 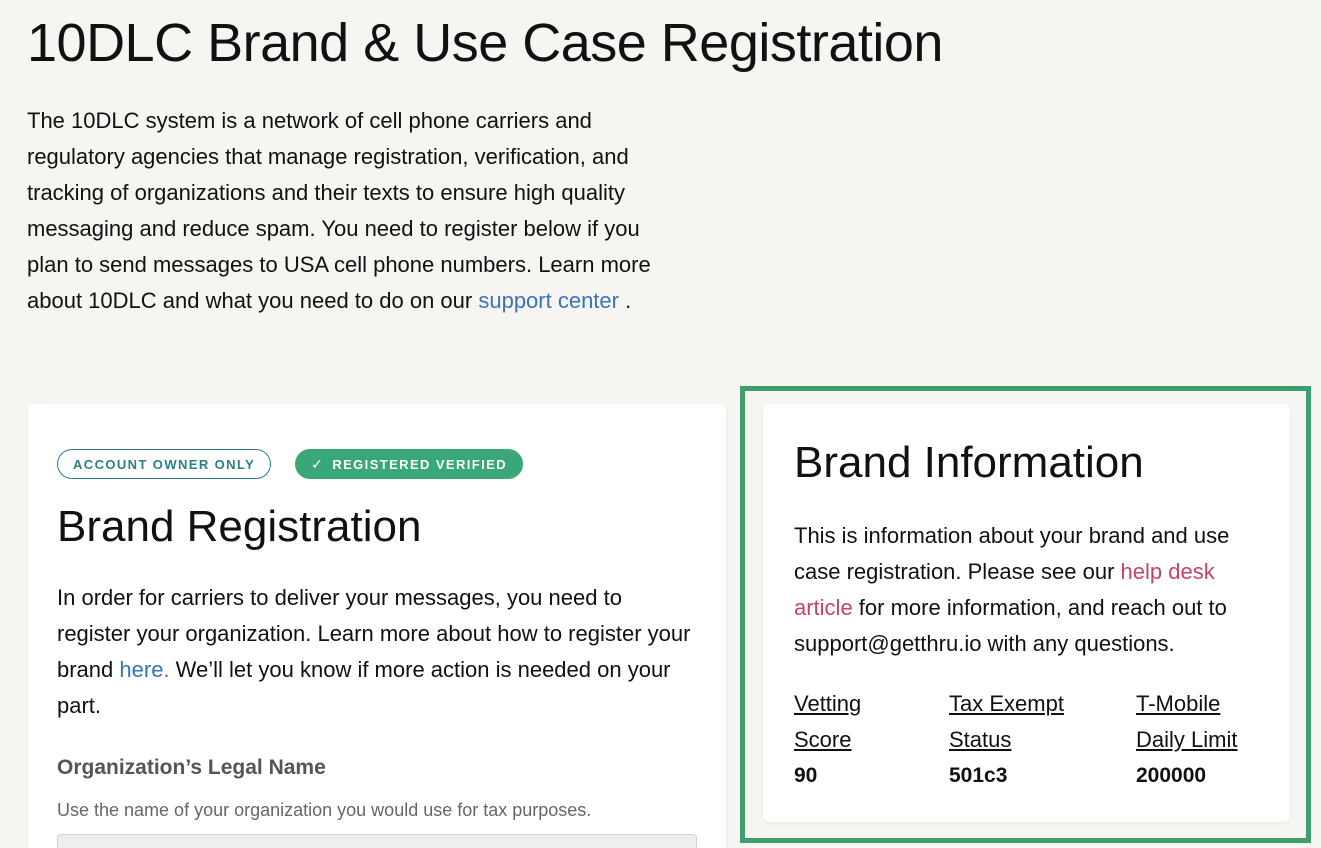 What do you see at coordinates (823, 739) in the screenshot?
I see `vetting-score-label-line2: Score` at bounding box center [823, 739].